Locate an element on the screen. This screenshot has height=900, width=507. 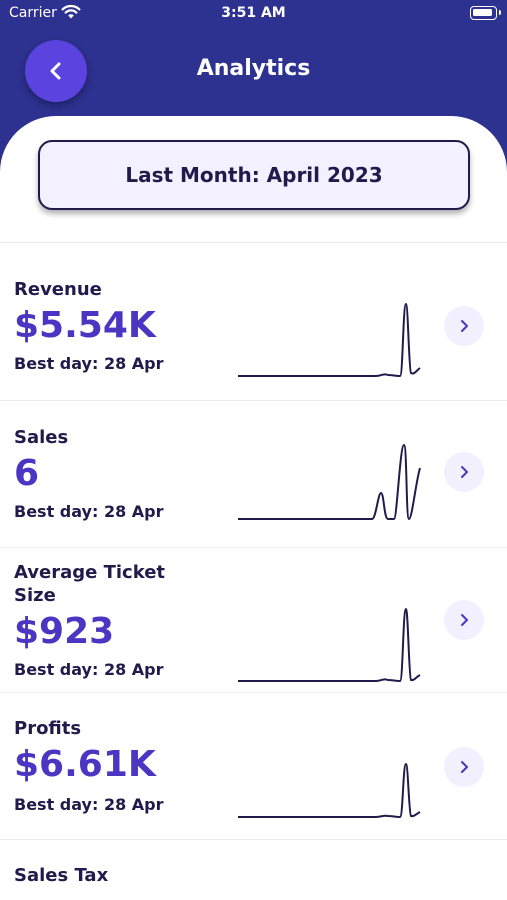
average-ticket-sparkline is located at coordinates (329, 645).